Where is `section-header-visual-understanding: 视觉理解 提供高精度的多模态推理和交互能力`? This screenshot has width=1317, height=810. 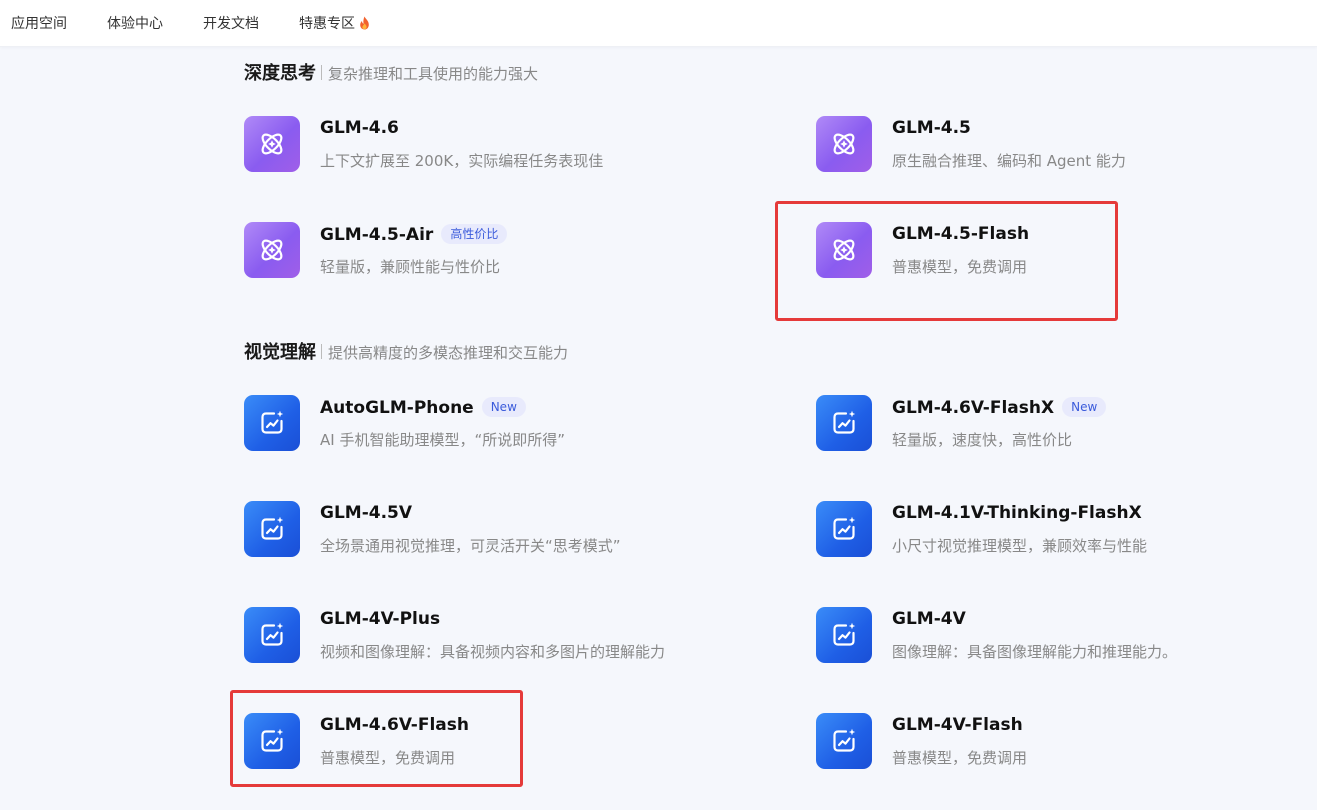
section-header-visual-understanding: 视觉理解 提供高精度的多模态推理和交互能力 is located at coordinates (406, 351).